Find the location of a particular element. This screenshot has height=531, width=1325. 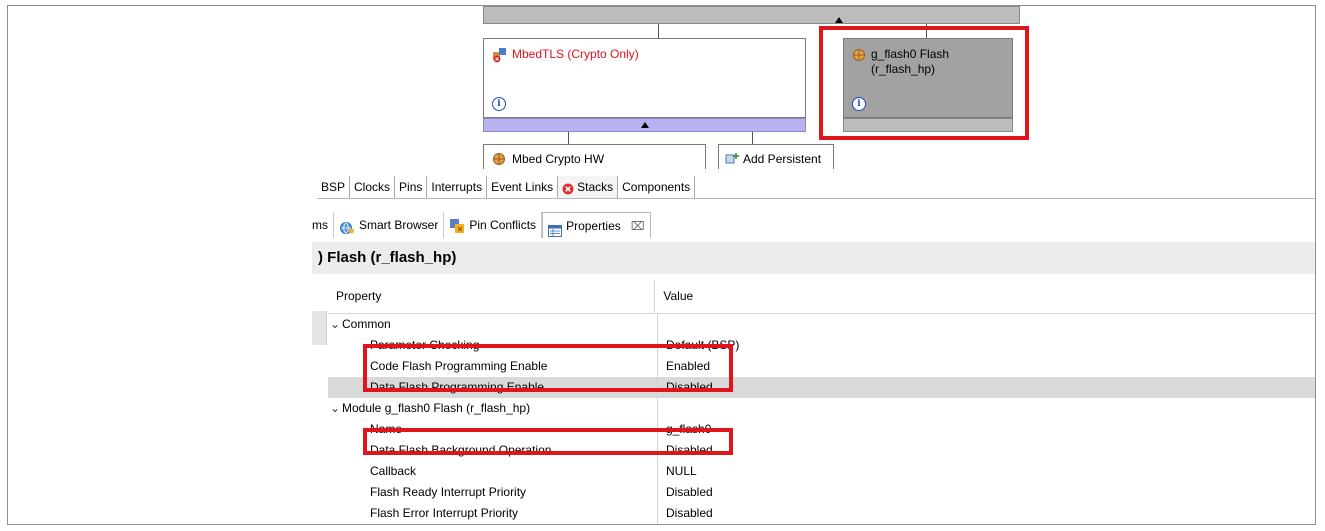

group-label: Common is located at coordinates (366, 324).